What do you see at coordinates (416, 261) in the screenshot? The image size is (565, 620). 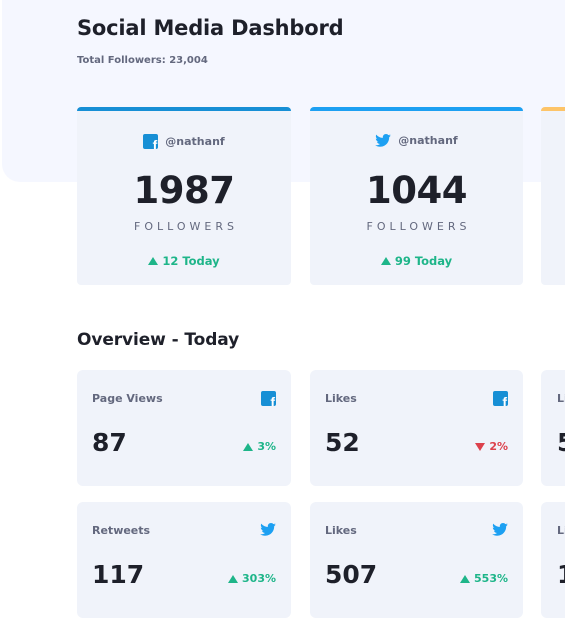 I see `today-change: 99 Today` at bounding box center [416, 261].